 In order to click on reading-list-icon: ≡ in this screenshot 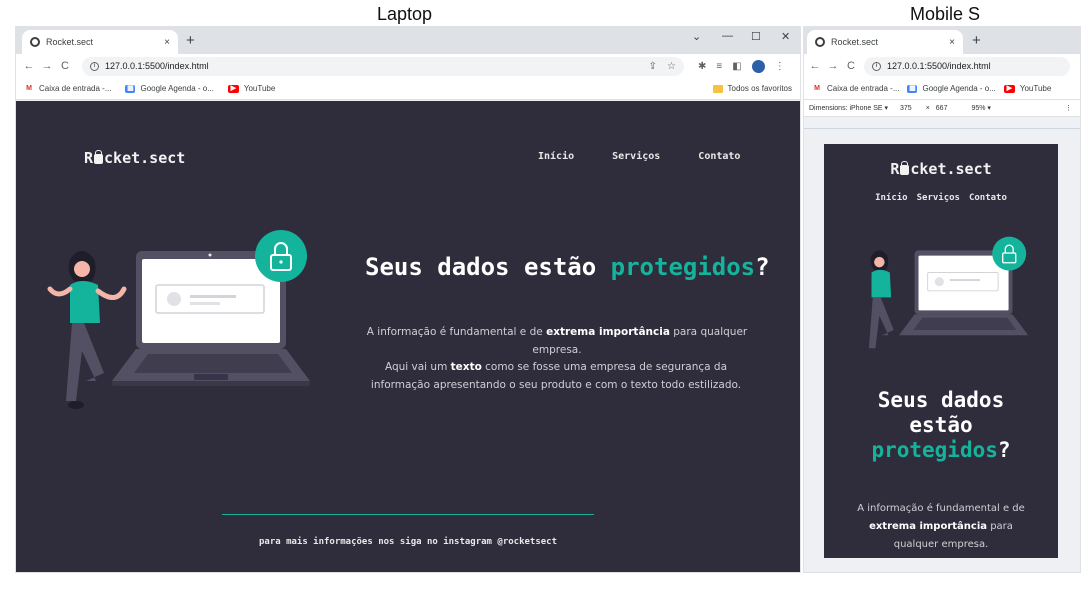, I will do `click(719, 66)`.